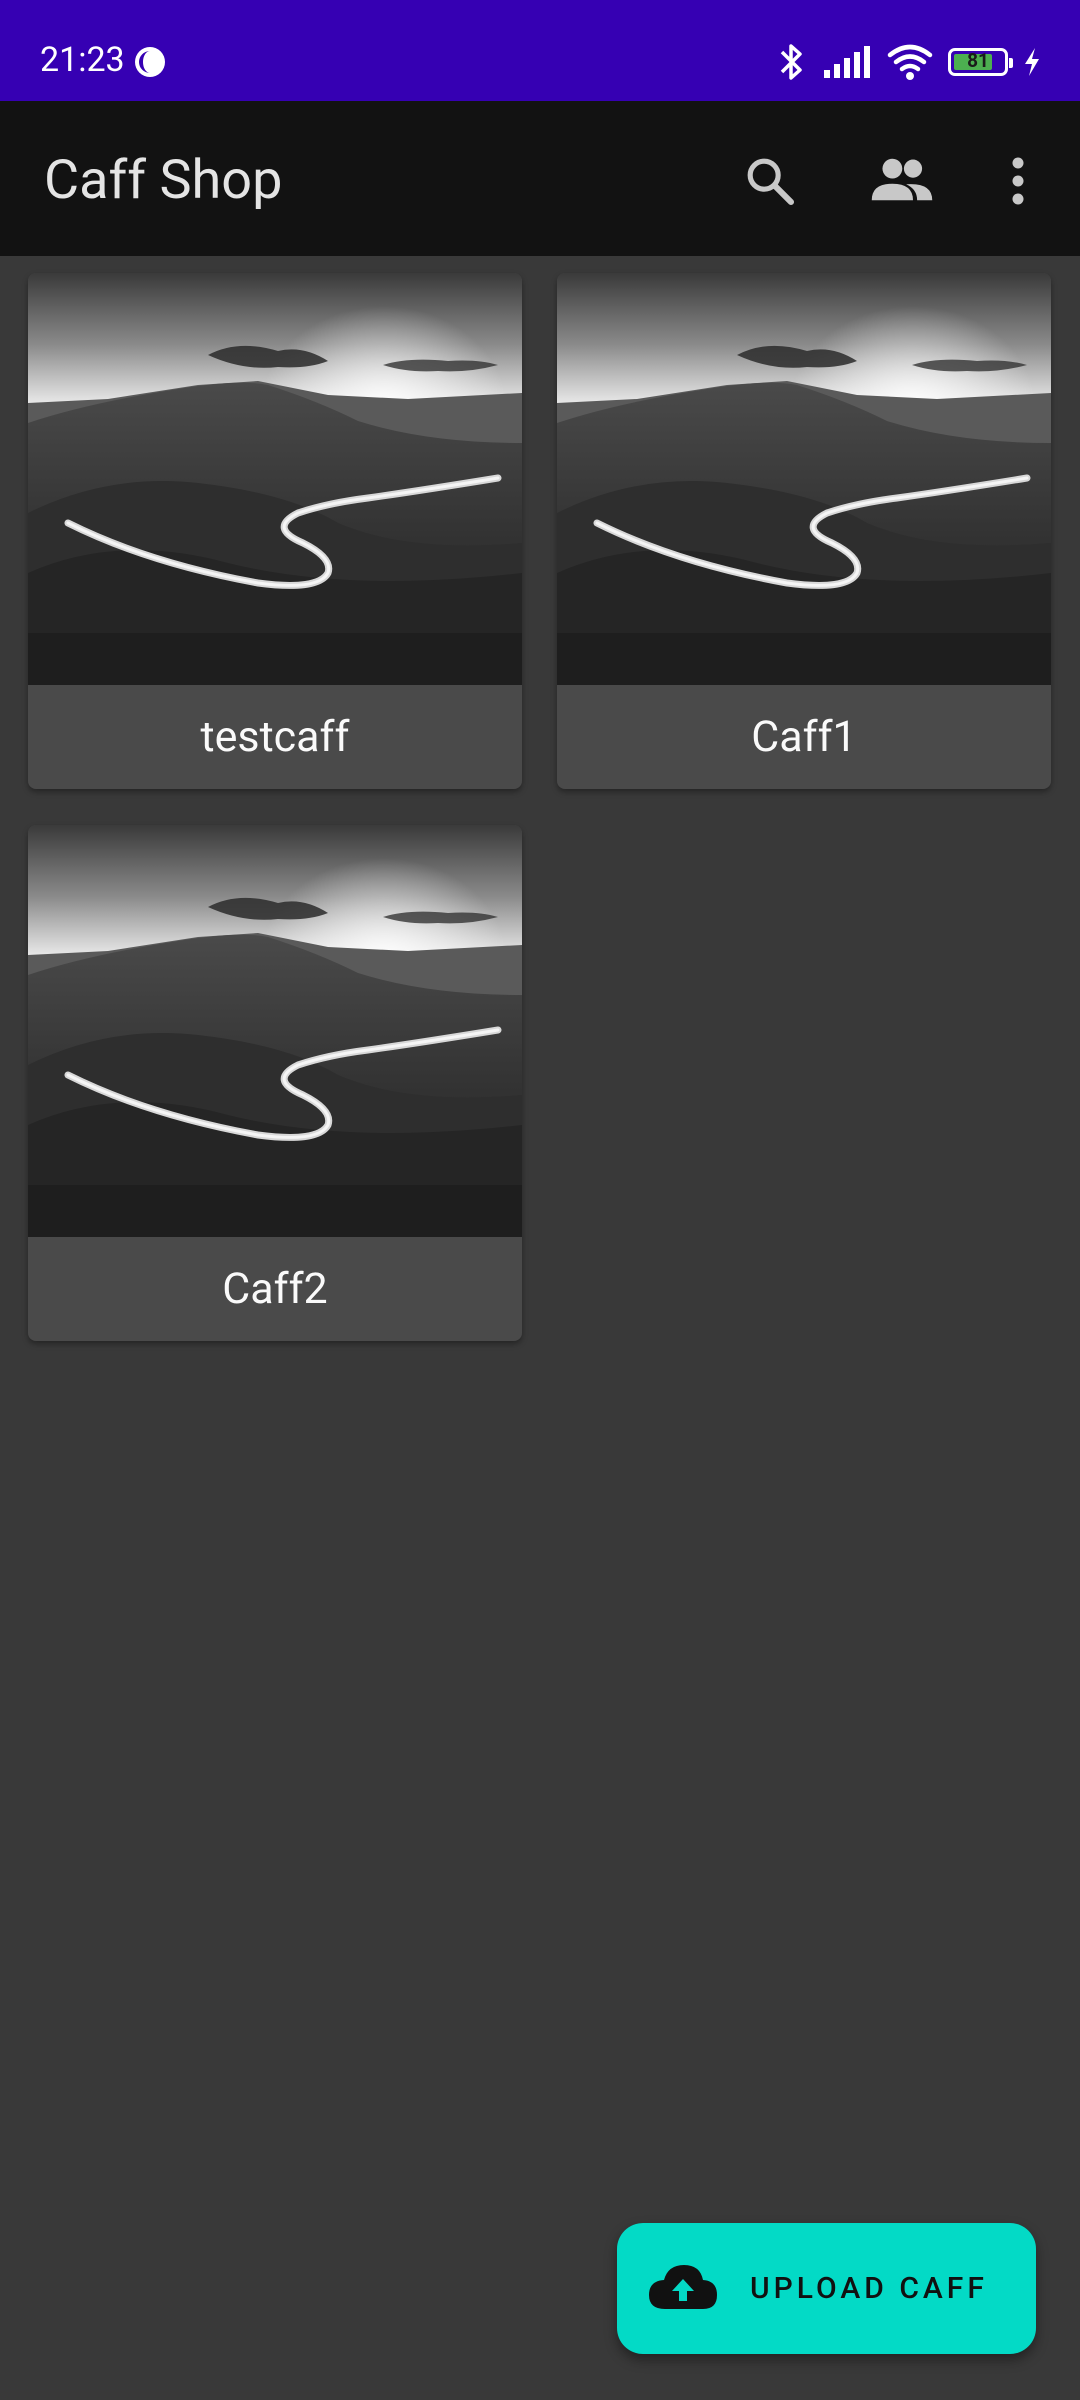  Describe the element at coordinates (150, 62) in the screenshot. I see `moon-icon` at that location.